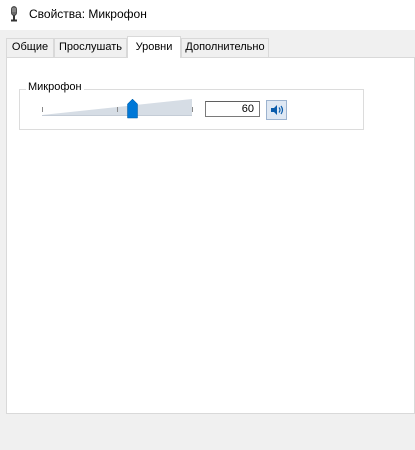  What do you see at coordinates (207, 15) in the screenshot?
I see `title-bar: Свойства: Микрофон` at bounding box center [207, 15].